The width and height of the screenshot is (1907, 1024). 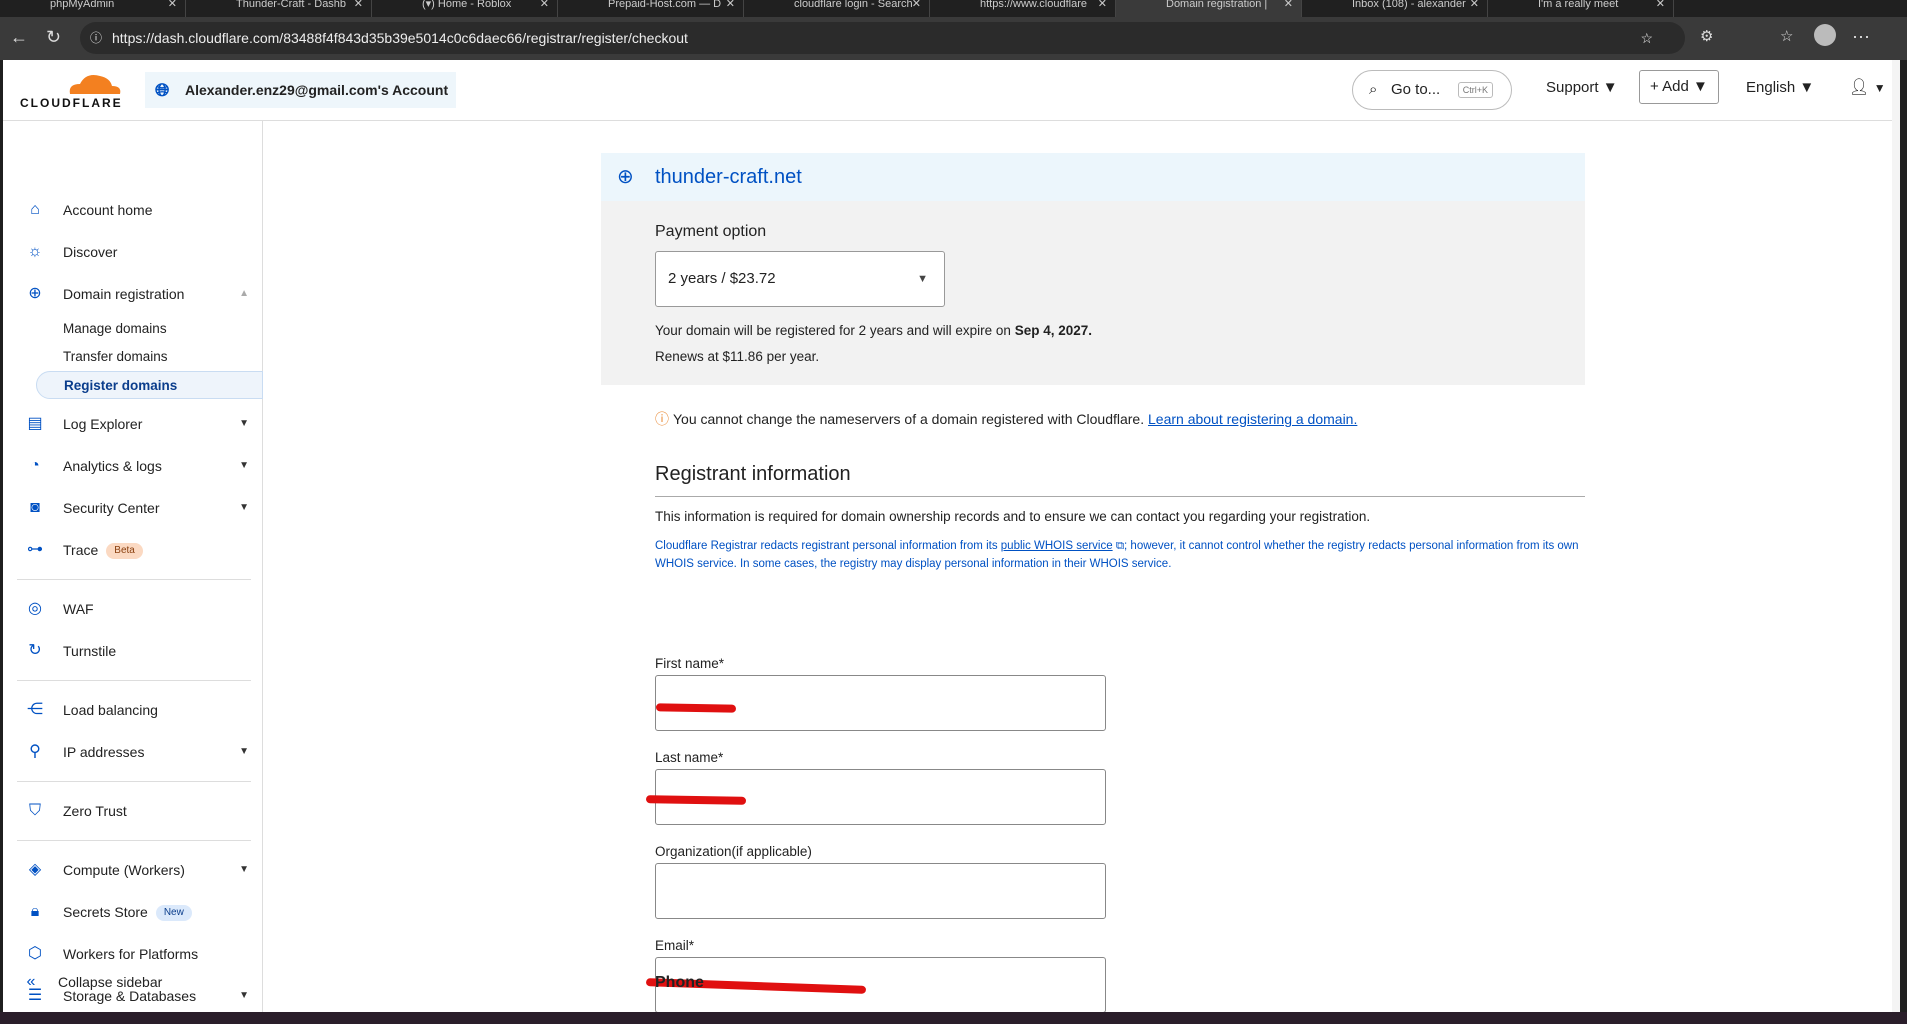 What do you see at coordinates (71, 103) in the screenshot?
I see `logo-text: CLOUDFLARE` at bounding box center [71, 103].